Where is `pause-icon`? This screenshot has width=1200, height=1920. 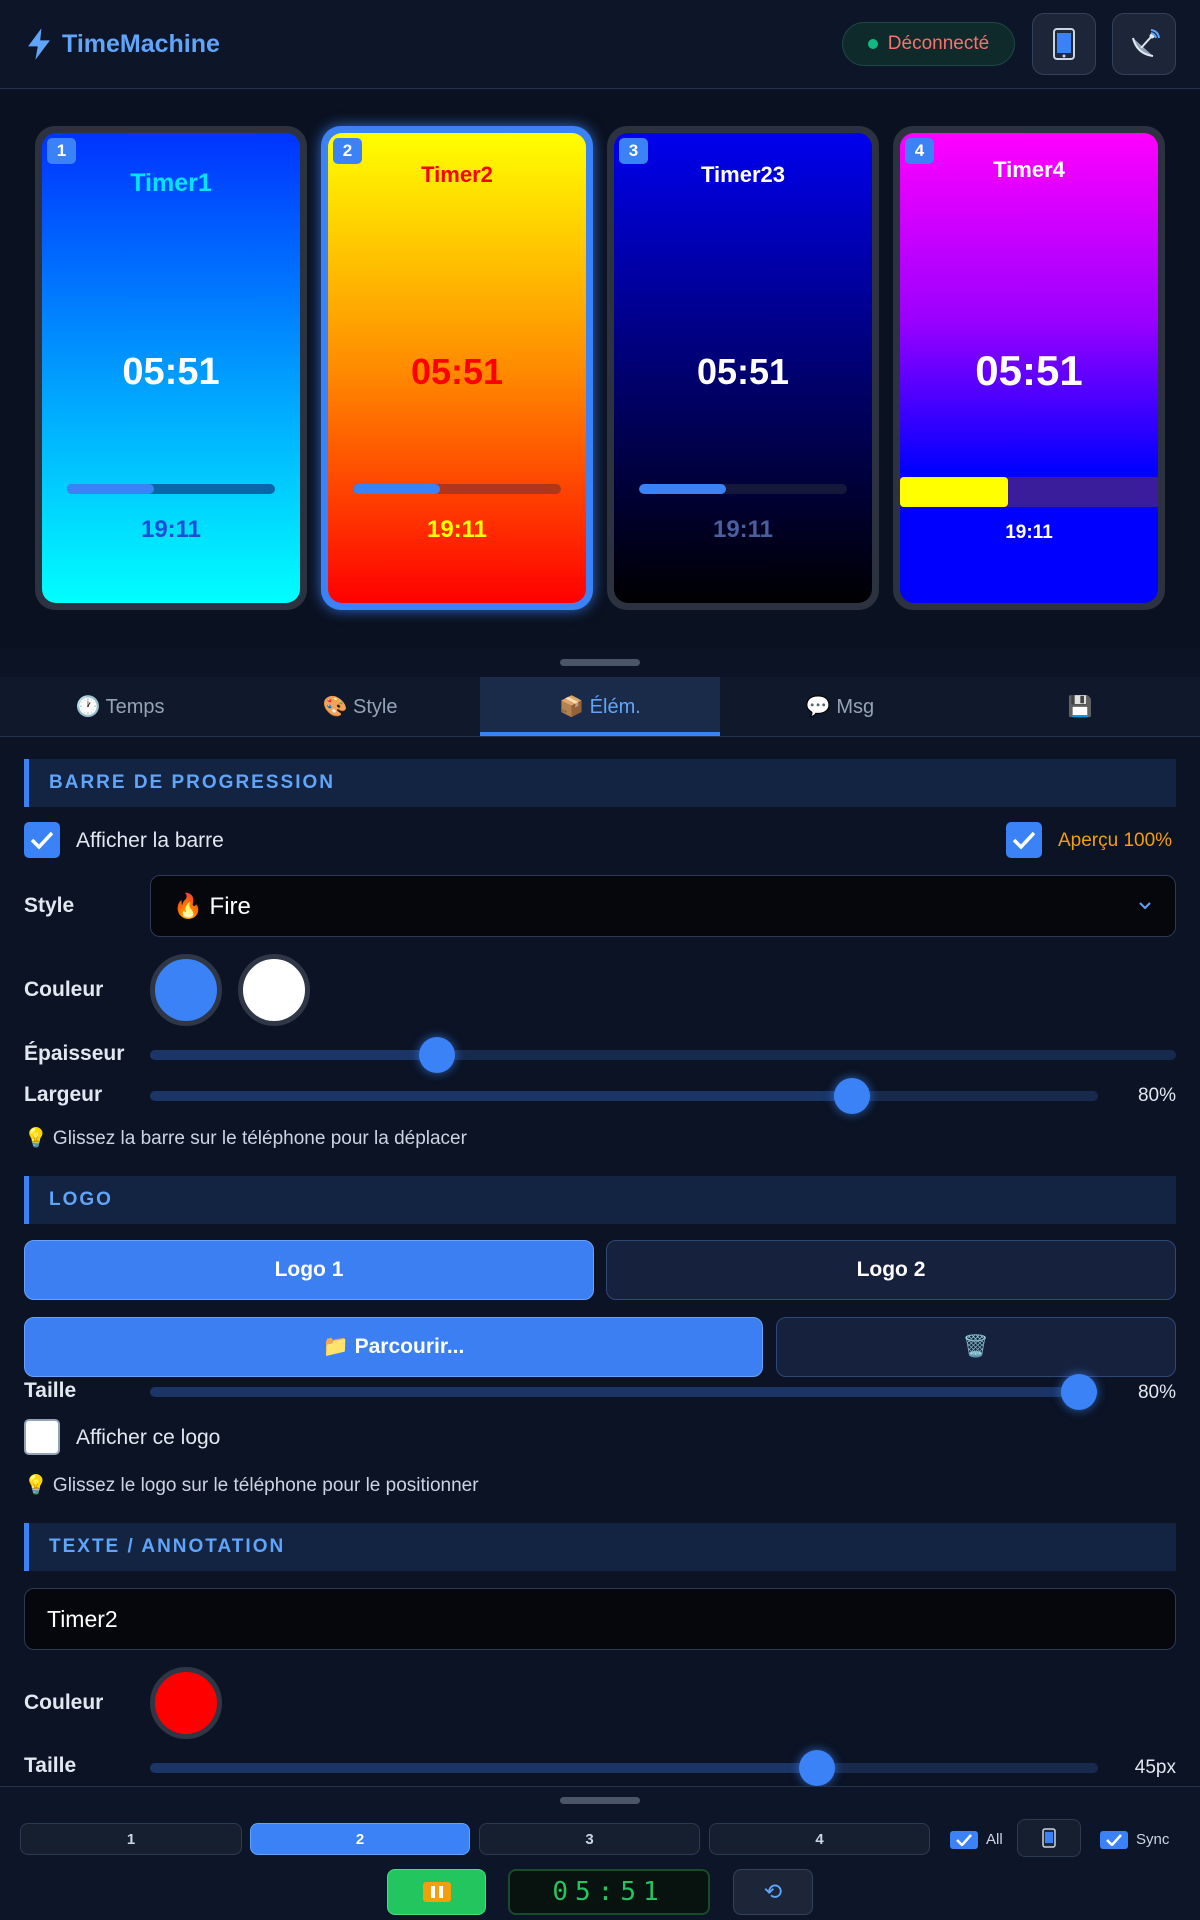 pause-icon is located at coordinates (436, 1892).